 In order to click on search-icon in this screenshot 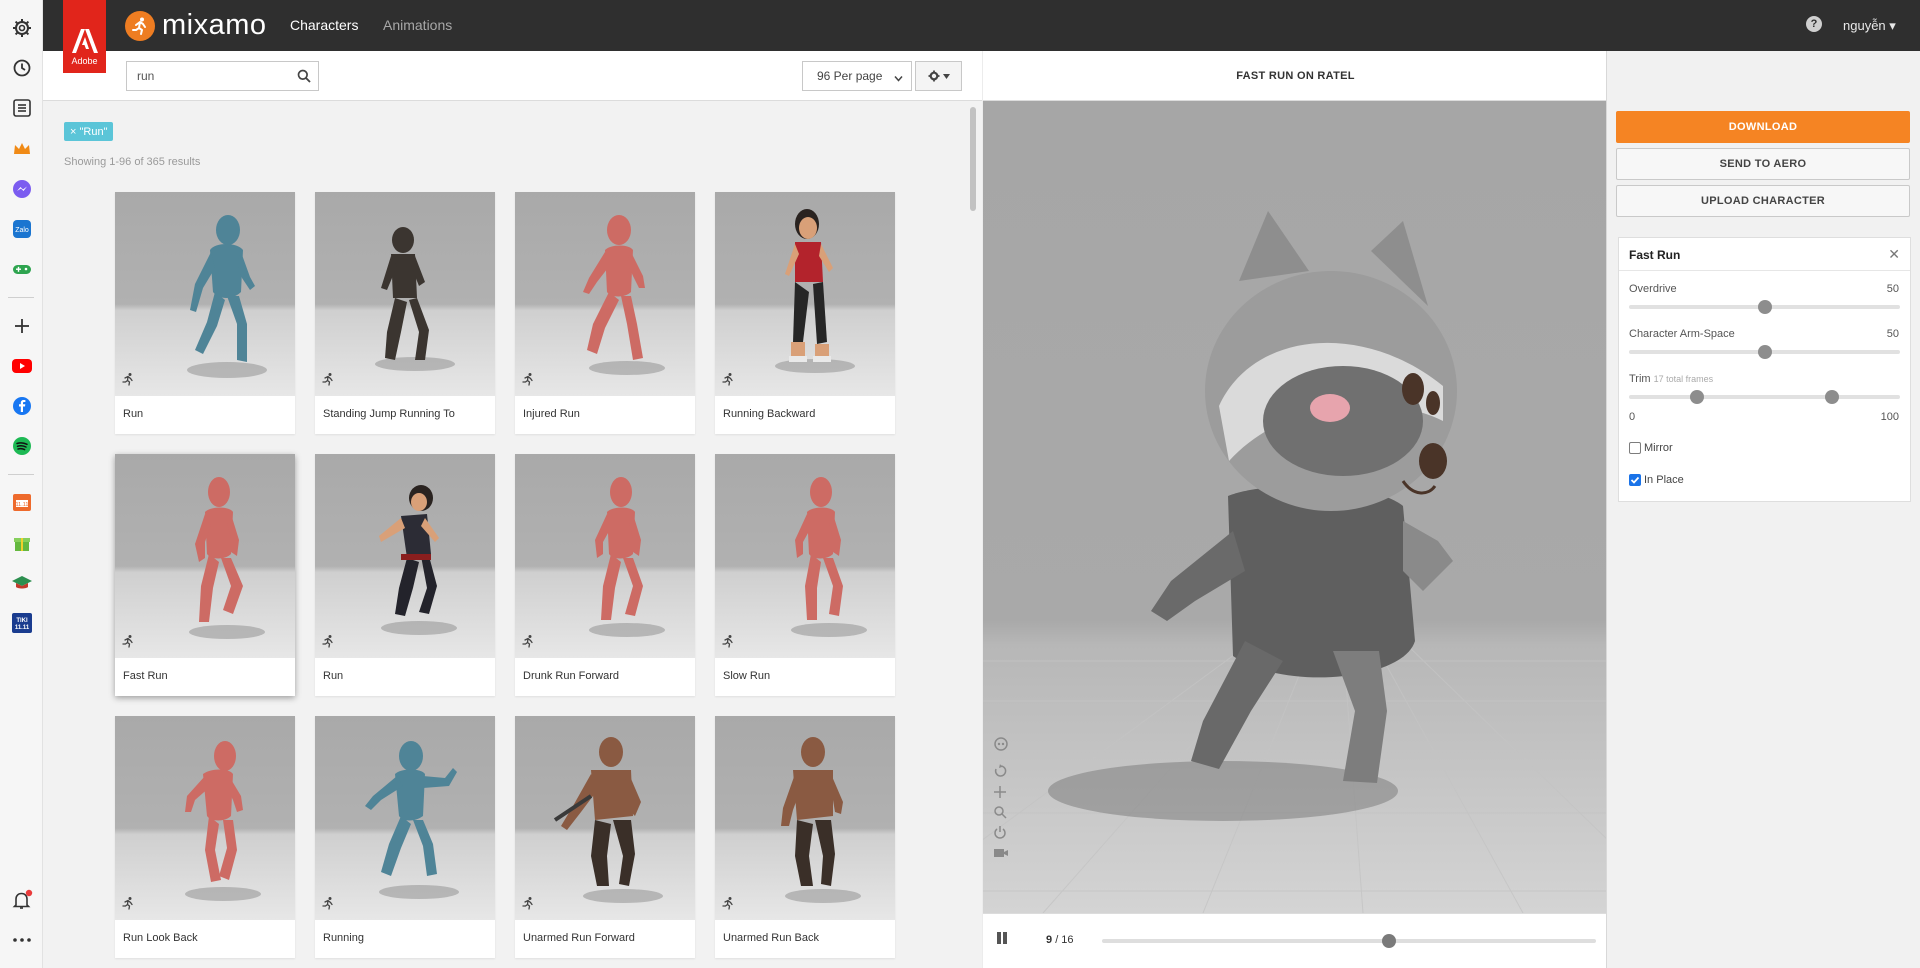, I will do `click(304, 78)`.